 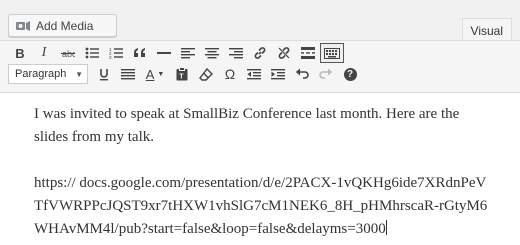 I want to click on remove-link-button, so click(x=284, y=53).